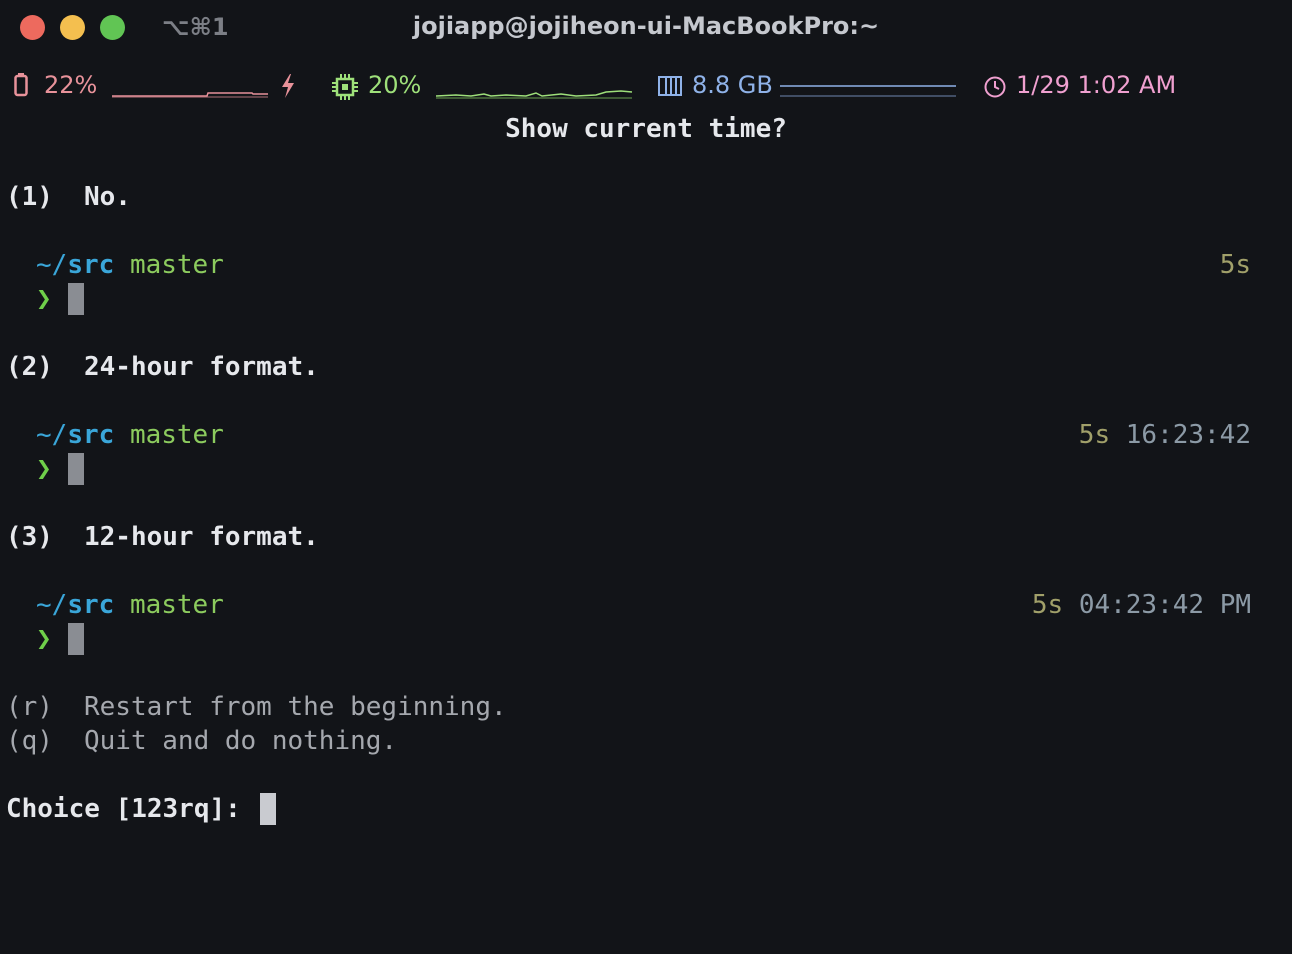  What do you see at coordinates (1164, 605) in the screenshot?
I see `preview-clock: 04:23:42 PM` at bounding box center [1164, 605].